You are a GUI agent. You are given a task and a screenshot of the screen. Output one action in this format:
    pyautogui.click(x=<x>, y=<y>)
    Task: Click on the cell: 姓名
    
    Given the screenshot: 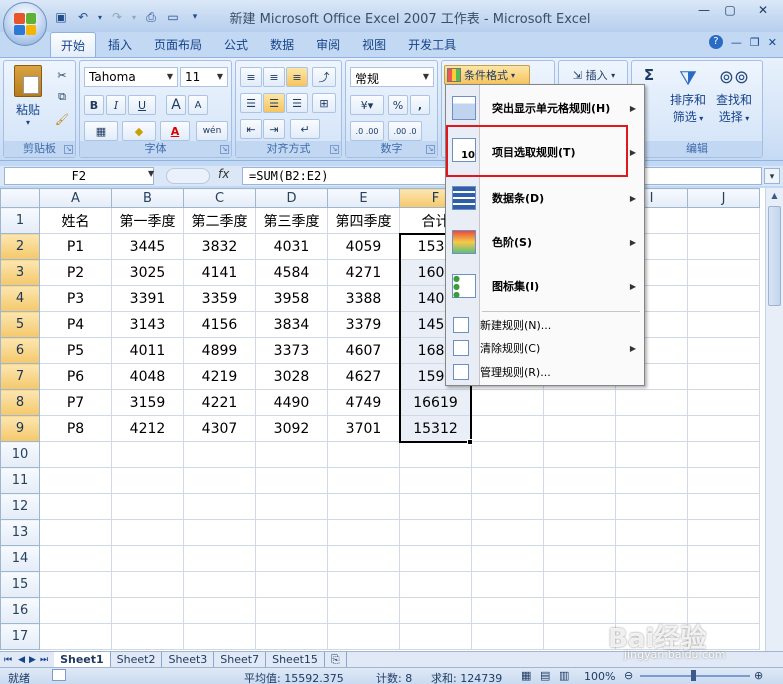 What is the action you would take?
    pyautogui.click(x=75, y=220)
    